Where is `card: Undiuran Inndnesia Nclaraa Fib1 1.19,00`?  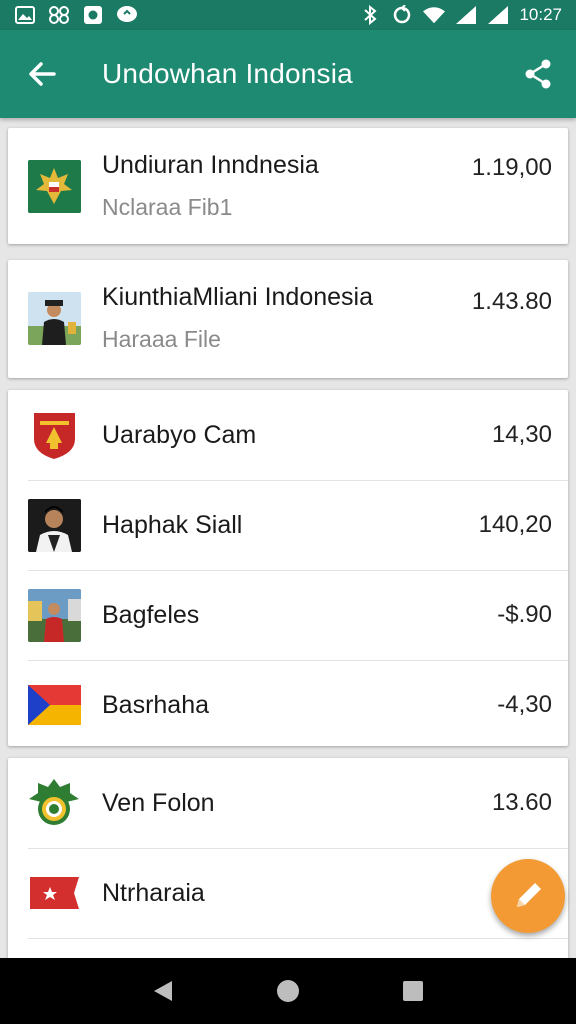
card: Undiuran Inndnesia Nclaraa Fib1 1.19,00 is located at coordinates (288, 186).